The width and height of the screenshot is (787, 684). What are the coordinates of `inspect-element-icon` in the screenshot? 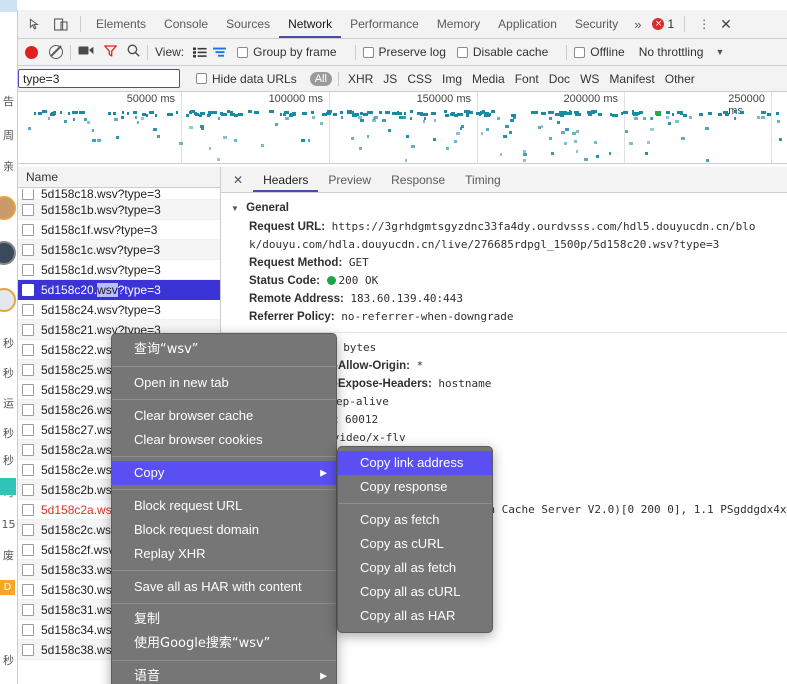 It's located at (35, 24).